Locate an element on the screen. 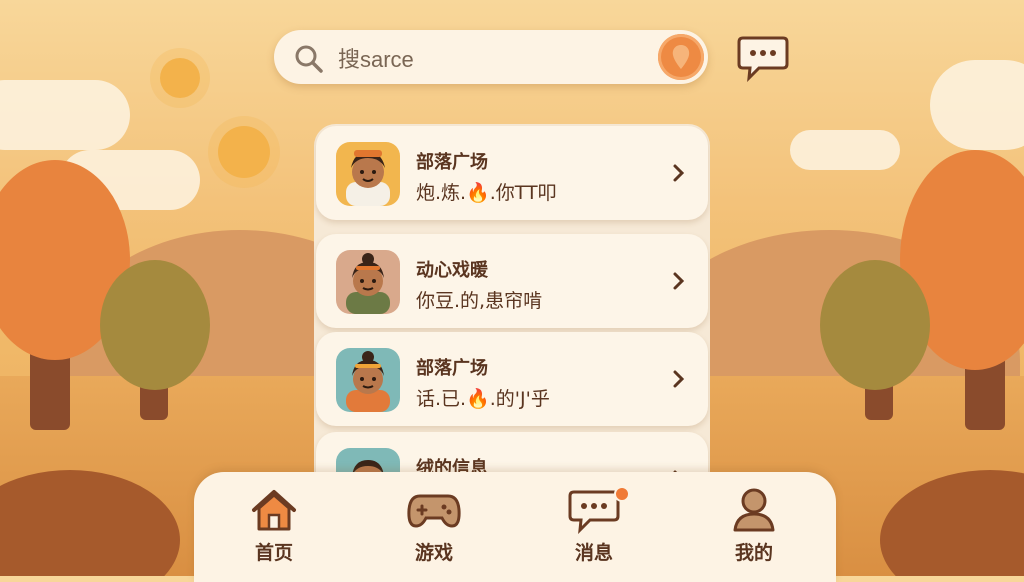  tab-label: 游戏 is located at coordinates (433, 553).